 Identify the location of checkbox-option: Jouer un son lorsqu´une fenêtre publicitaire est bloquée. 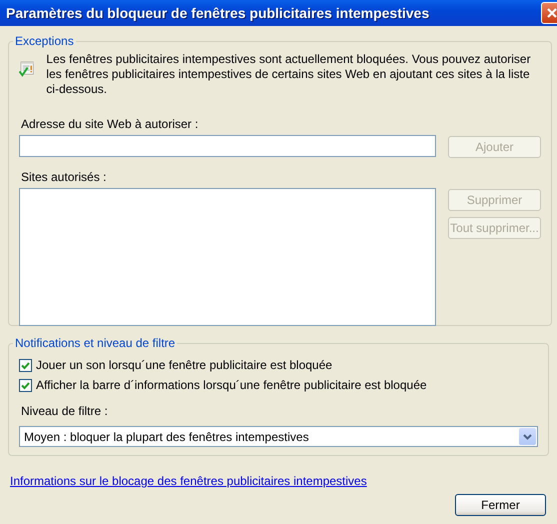
(278, 365).